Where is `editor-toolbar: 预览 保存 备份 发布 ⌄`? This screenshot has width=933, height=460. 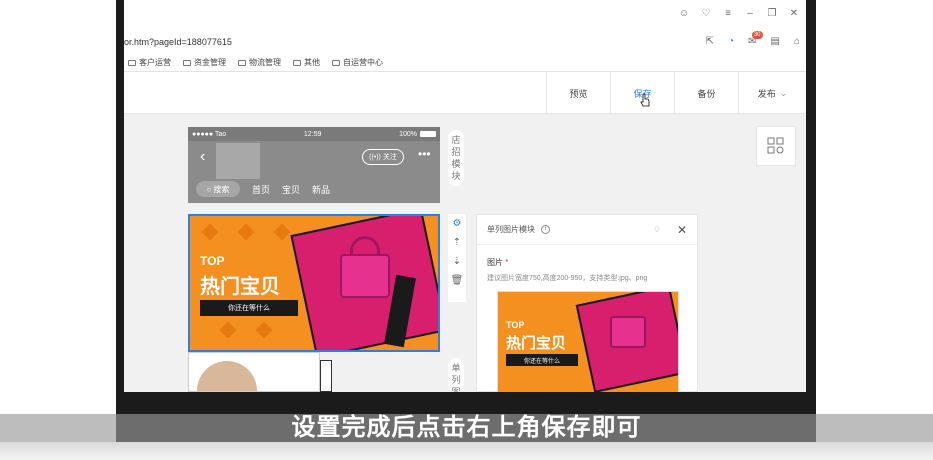
editor-toolbar: 预览 保存 备份 发布 ⌄ is located at coordinates (465, 93).